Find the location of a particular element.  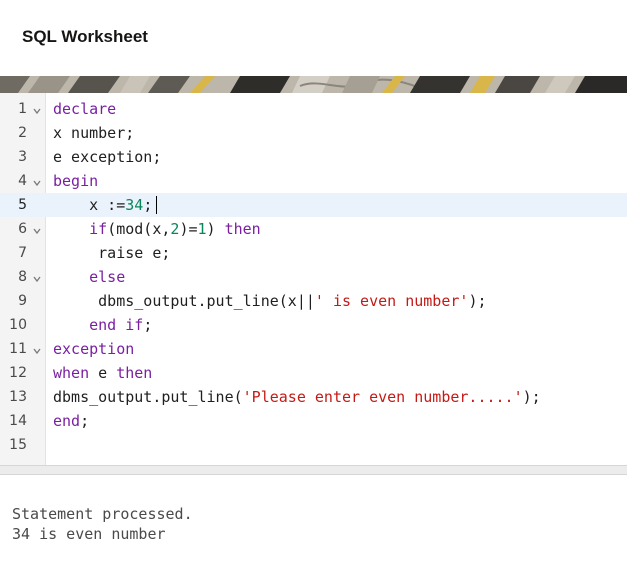

text-caret is located at coordinates (157, 205).